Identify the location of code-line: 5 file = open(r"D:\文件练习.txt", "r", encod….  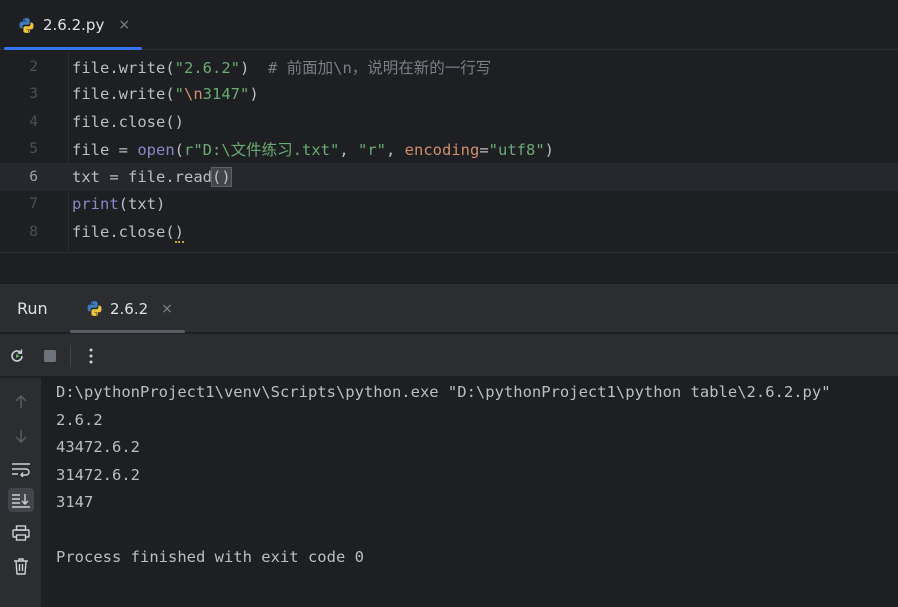
(449, 150).